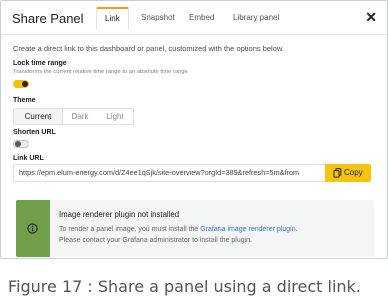 Image resolution: width=388 pixels, height=300 pixels. Describe the element at coordinates (34, 132) in the screenshot. I see `shorten-url-label: Shorten URL` at that location.